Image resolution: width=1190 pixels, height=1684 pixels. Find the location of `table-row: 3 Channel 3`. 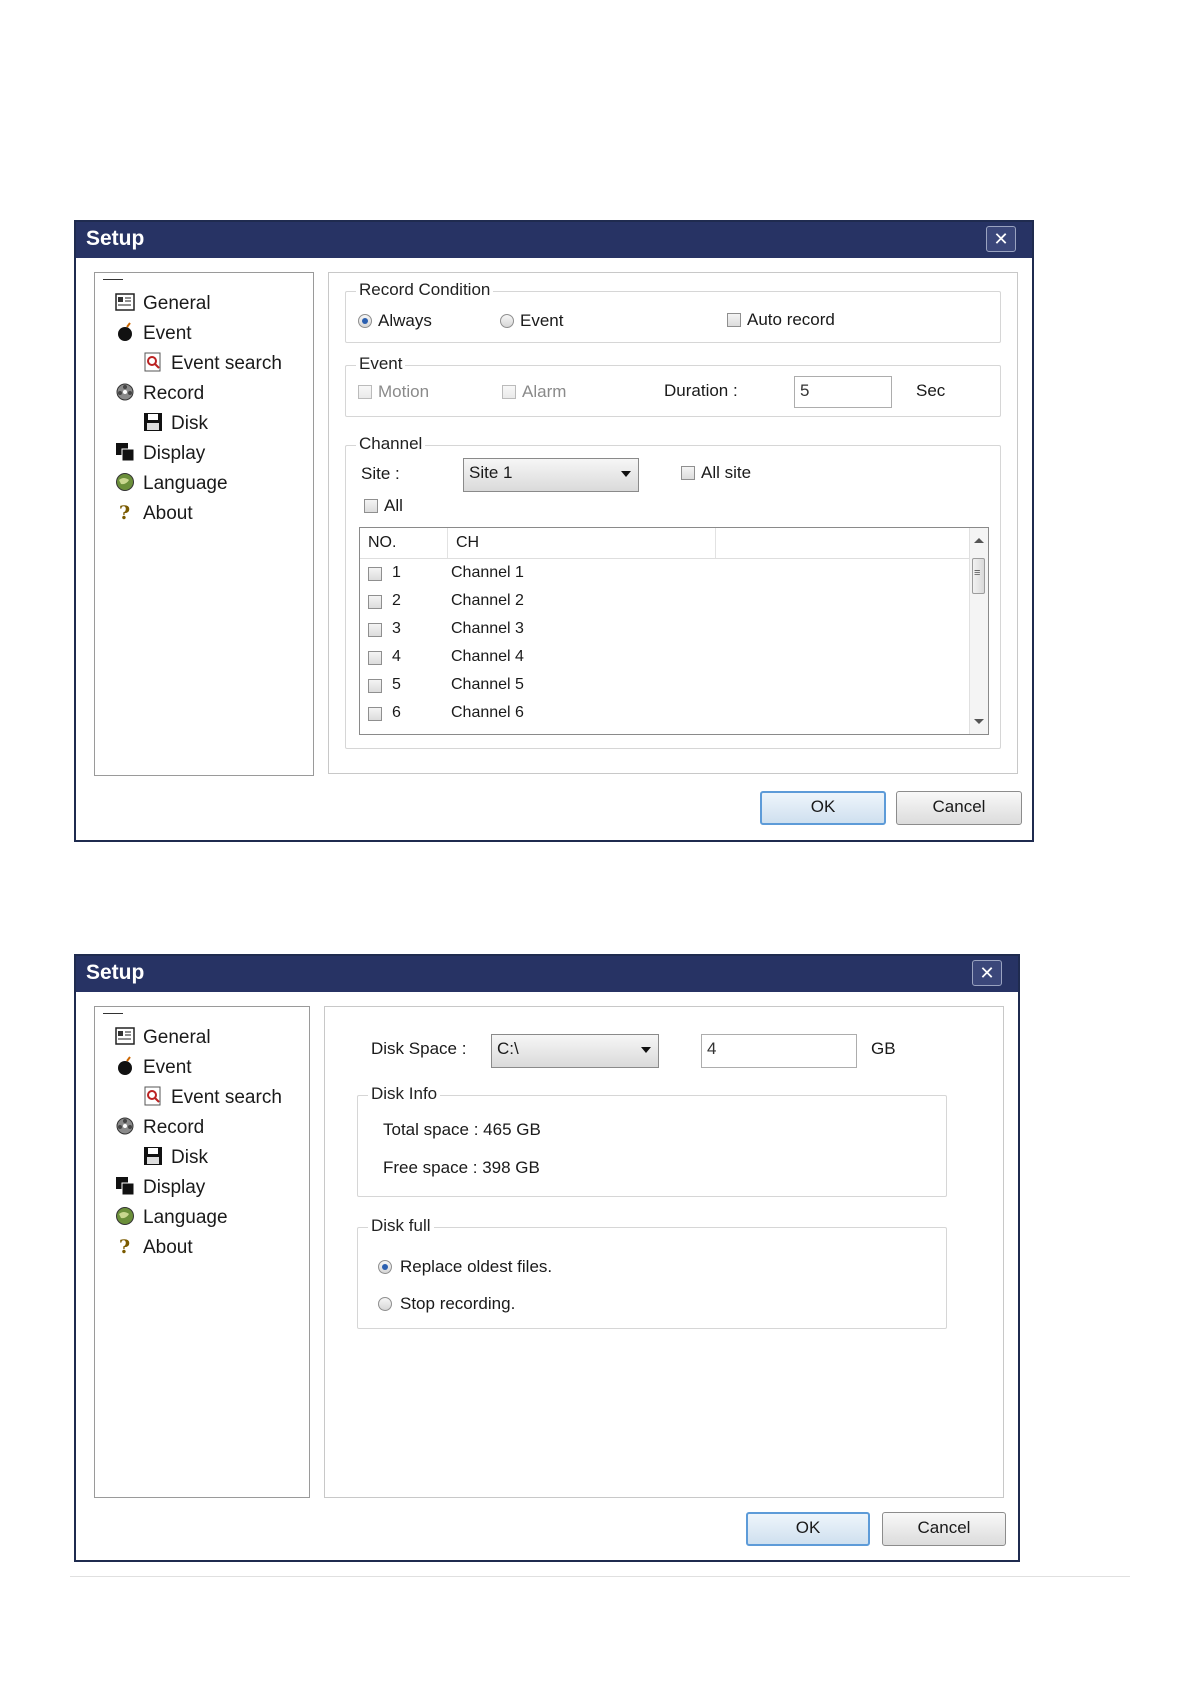

table-row: 3 Channel 3 is located at coordinates (665, 630).